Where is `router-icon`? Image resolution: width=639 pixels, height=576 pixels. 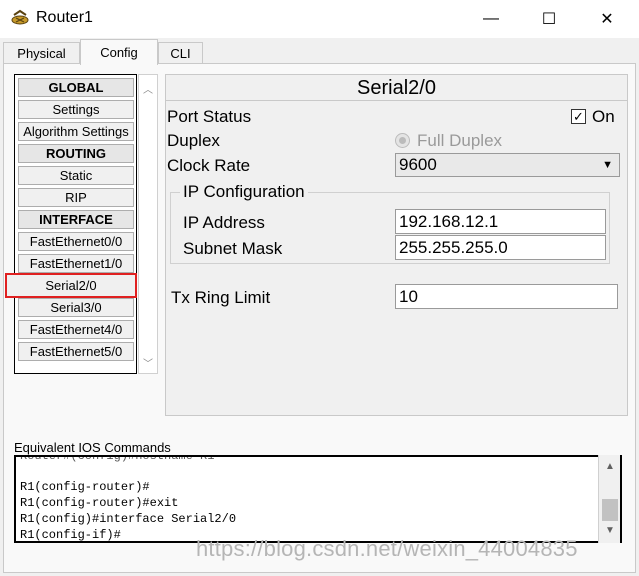 router-icon is located at coordinates (20, 17).